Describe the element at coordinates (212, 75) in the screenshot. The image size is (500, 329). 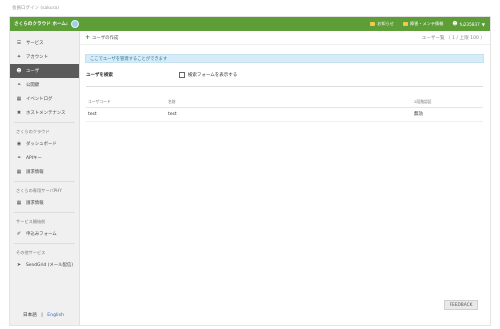
I see `checkbox-label: 検索フォームを表示する` at that location.